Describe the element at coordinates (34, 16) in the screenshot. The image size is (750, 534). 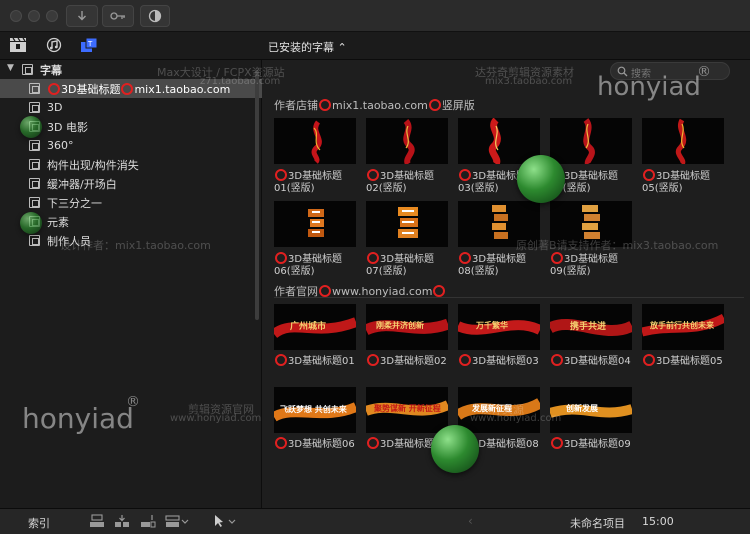
I see `minimize-window-button` at that location.